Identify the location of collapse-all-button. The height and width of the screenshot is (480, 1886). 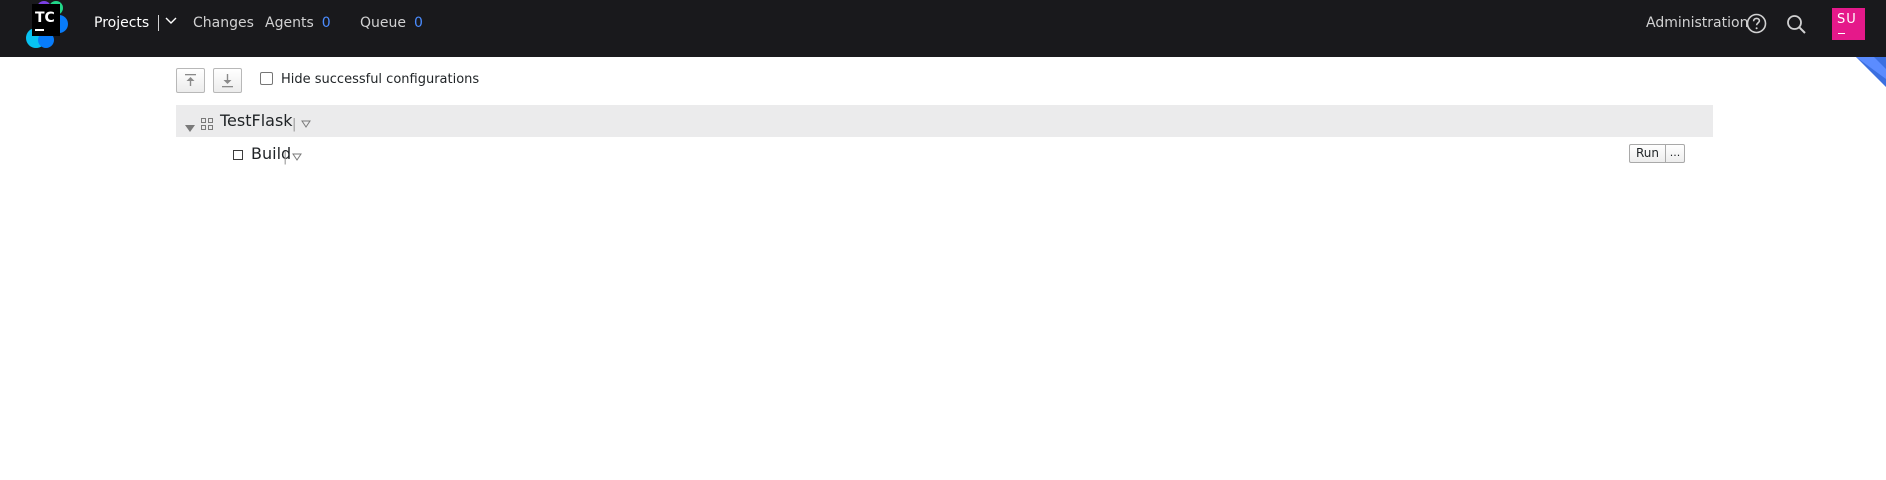
(190, 80).